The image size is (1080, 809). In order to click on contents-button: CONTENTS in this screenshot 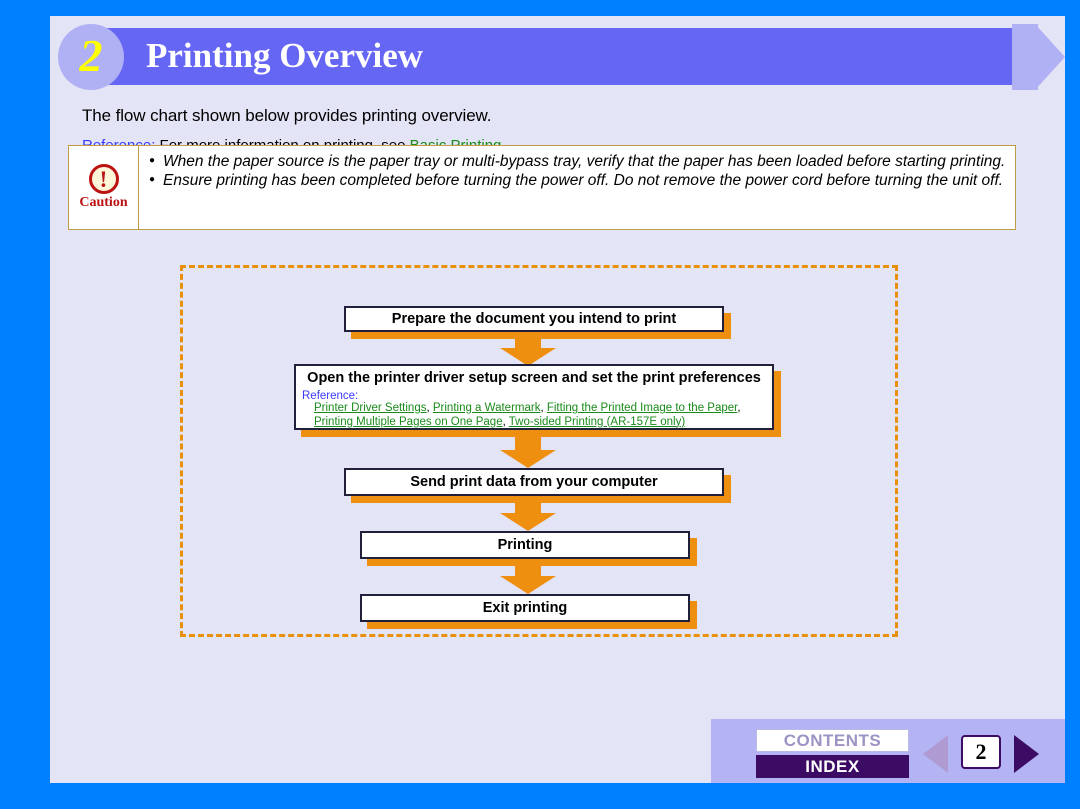, I will do `click(832, 740)`.